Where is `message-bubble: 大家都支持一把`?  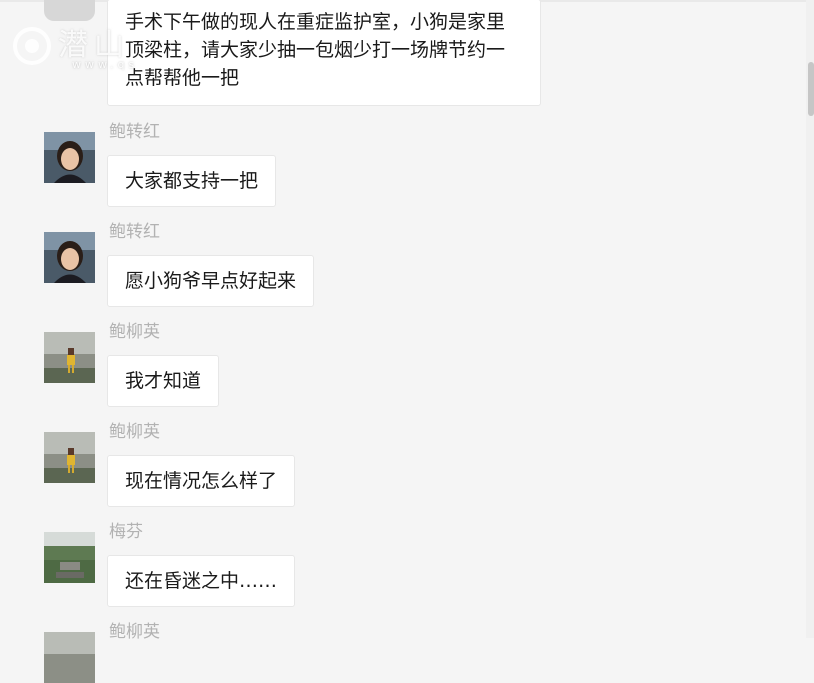
message-bubble: 大家都支持一把 is located at coordinates (192, 181).